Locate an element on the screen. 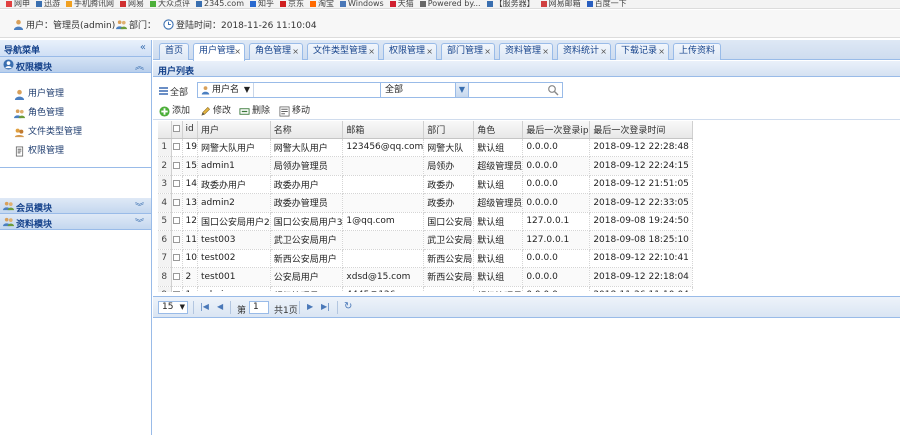 The width and height of the screenshot is (900, 435). bookmark-item: Windows is located at coordinates (362, 4).